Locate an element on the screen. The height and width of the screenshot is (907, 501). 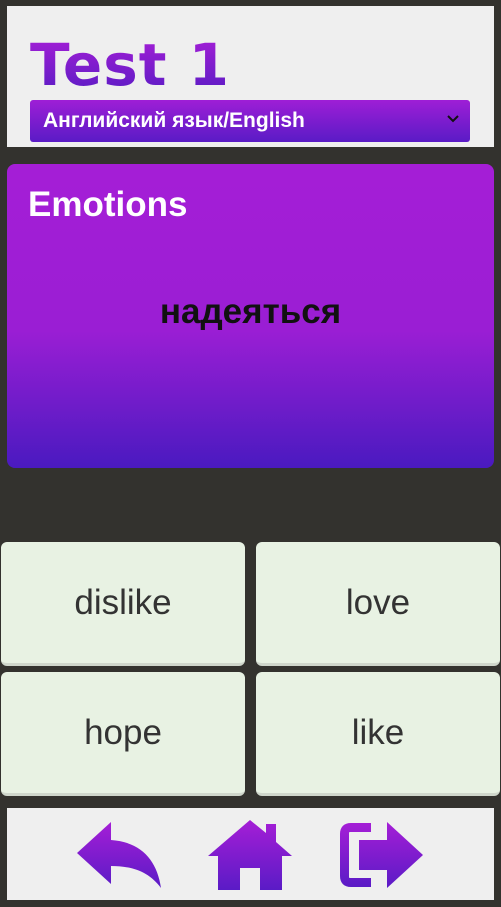
exit-icon is located at coordinates (382, 855).